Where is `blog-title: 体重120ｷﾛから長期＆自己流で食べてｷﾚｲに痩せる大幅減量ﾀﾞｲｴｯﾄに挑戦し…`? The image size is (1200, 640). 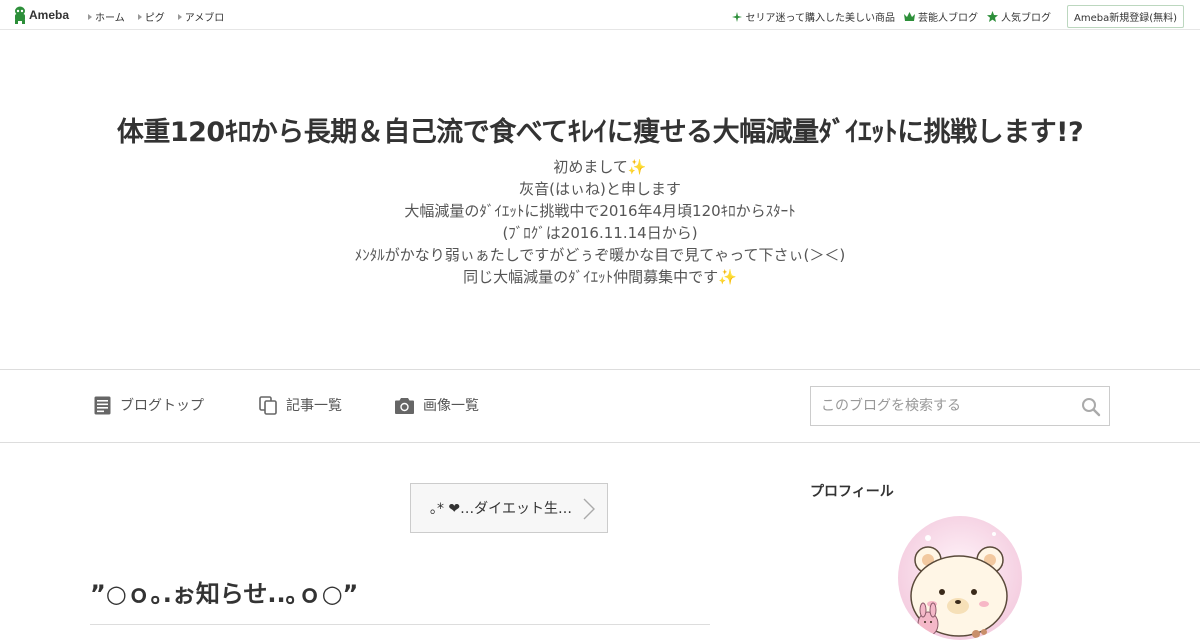
blog-title: 体重120ｷﾛから長期＆自己流で食べてｷﾚｲに痩せる大幅減量ﾀﾞｲｴｯﾄに挑戦し… is located at coordinates (600, 129).